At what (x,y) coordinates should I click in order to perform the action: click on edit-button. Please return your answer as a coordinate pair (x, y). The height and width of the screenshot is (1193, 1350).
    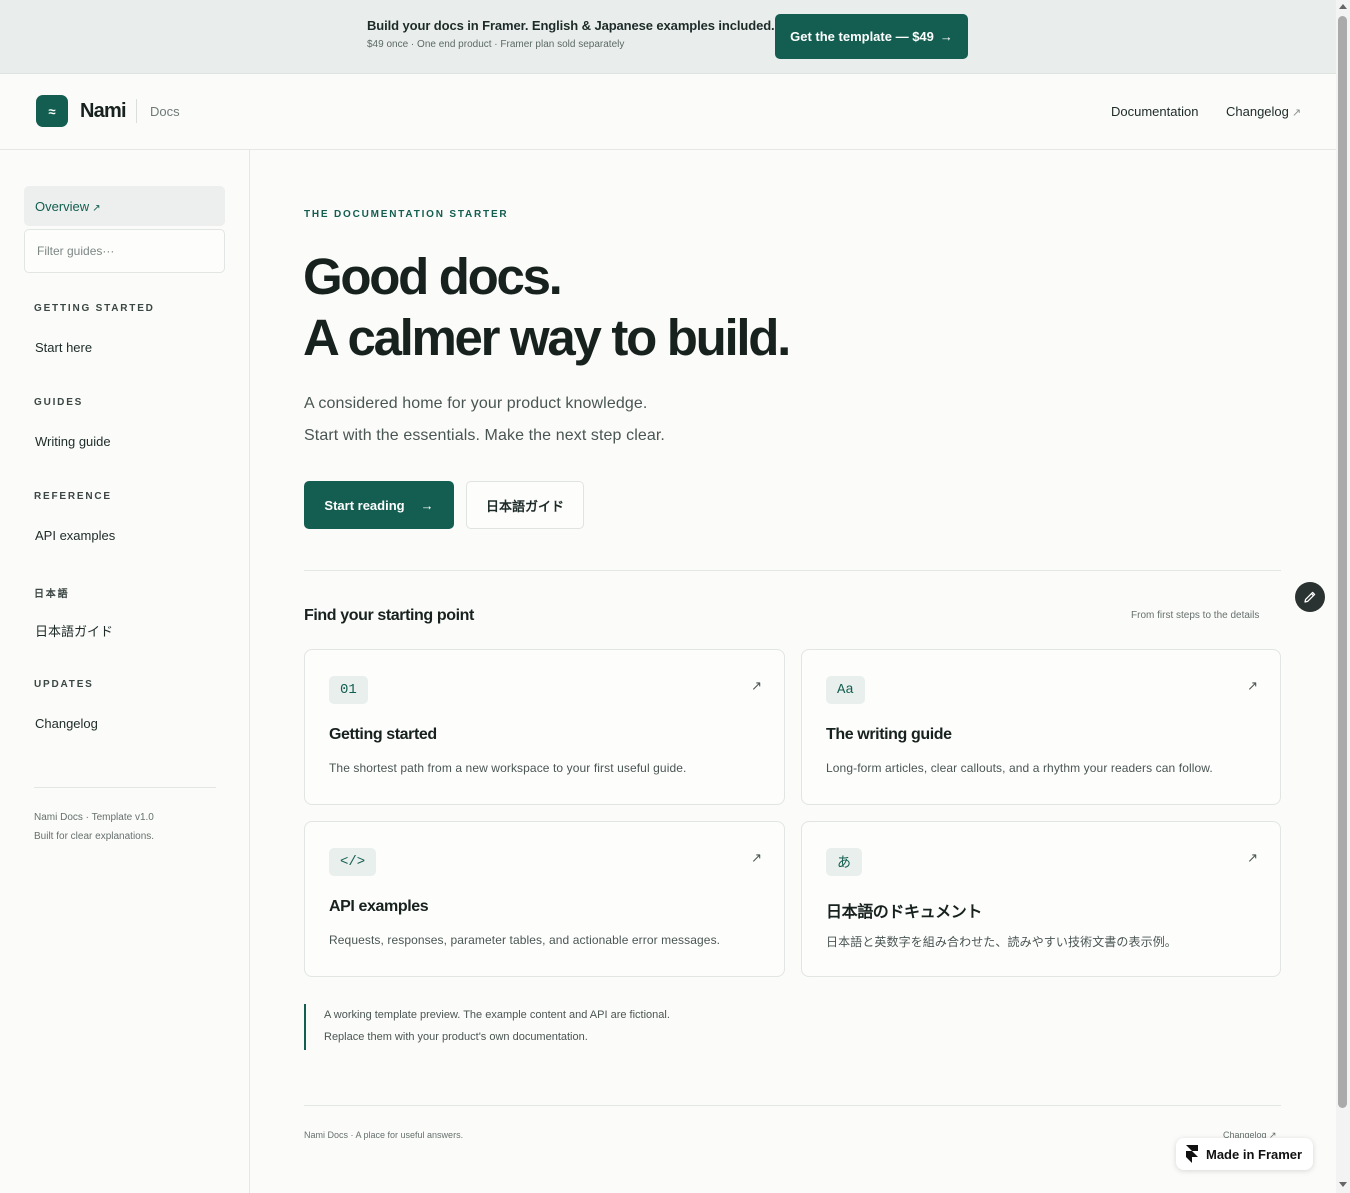
    Looking at the image, I should click on (1310, 597).